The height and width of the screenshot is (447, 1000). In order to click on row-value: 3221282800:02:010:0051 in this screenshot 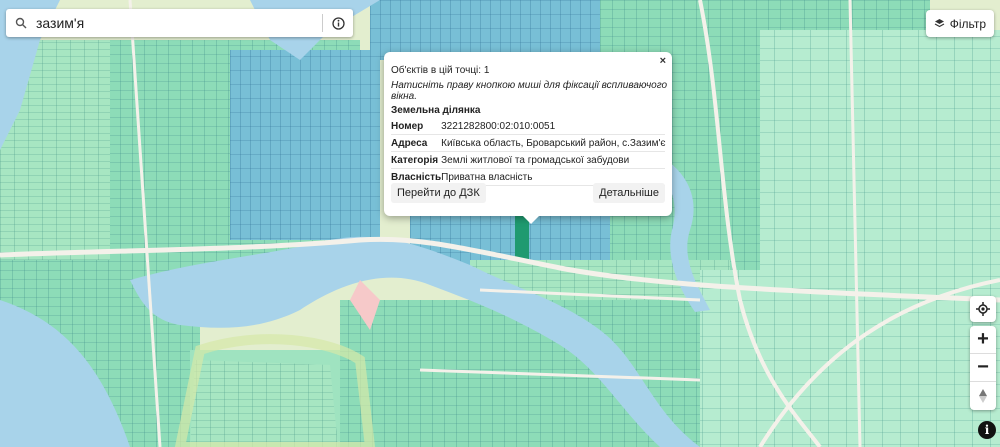, I will do `click(553, 126)`.